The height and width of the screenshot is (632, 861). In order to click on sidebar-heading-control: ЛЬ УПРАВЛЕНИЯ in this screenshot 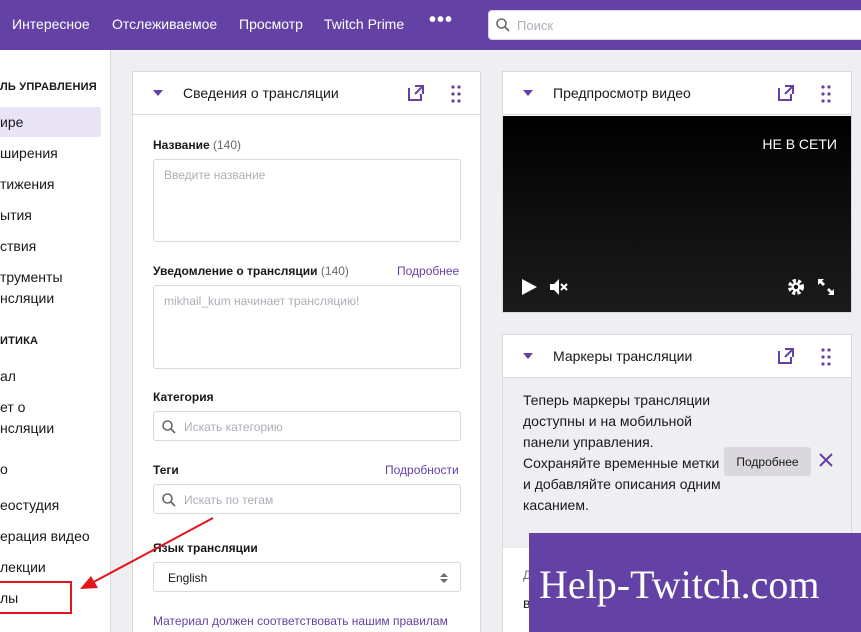, I will do `click(48, 87)`.